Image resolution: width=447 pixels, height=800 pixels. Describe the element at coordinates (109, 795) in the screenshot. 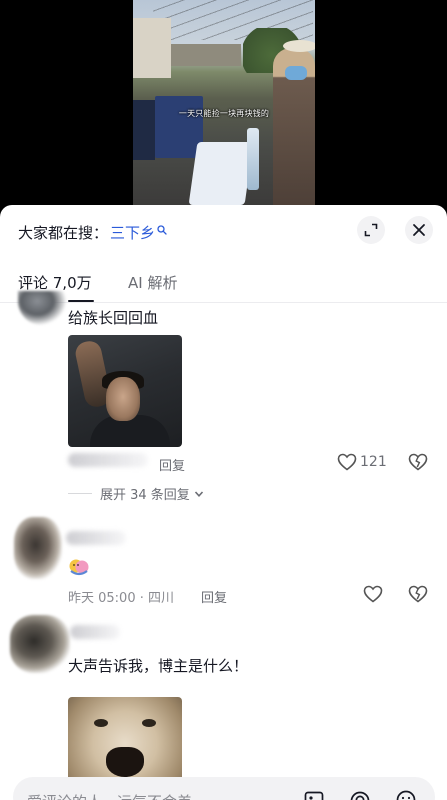

I see `comment-input-placeholder: 爱评论的人，运气不会差` at that location.